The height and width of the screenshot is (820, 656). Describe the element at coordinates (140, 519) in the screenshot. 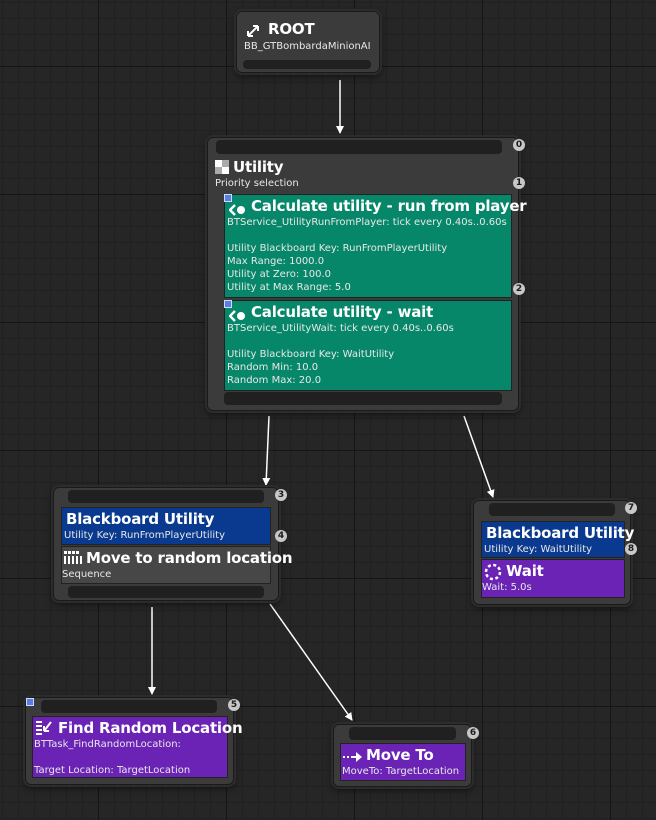

I see `decorator-run-title: Blackboard Utility` at that location.